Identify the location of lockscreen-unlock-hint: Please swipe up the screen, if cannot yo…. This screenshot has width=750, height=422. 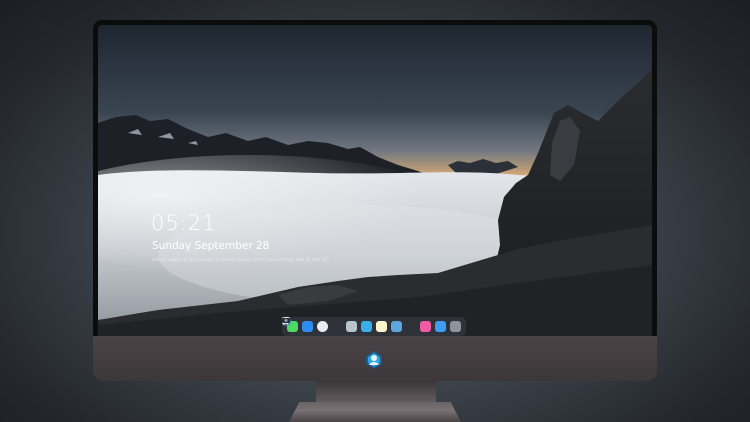
(240, 260).